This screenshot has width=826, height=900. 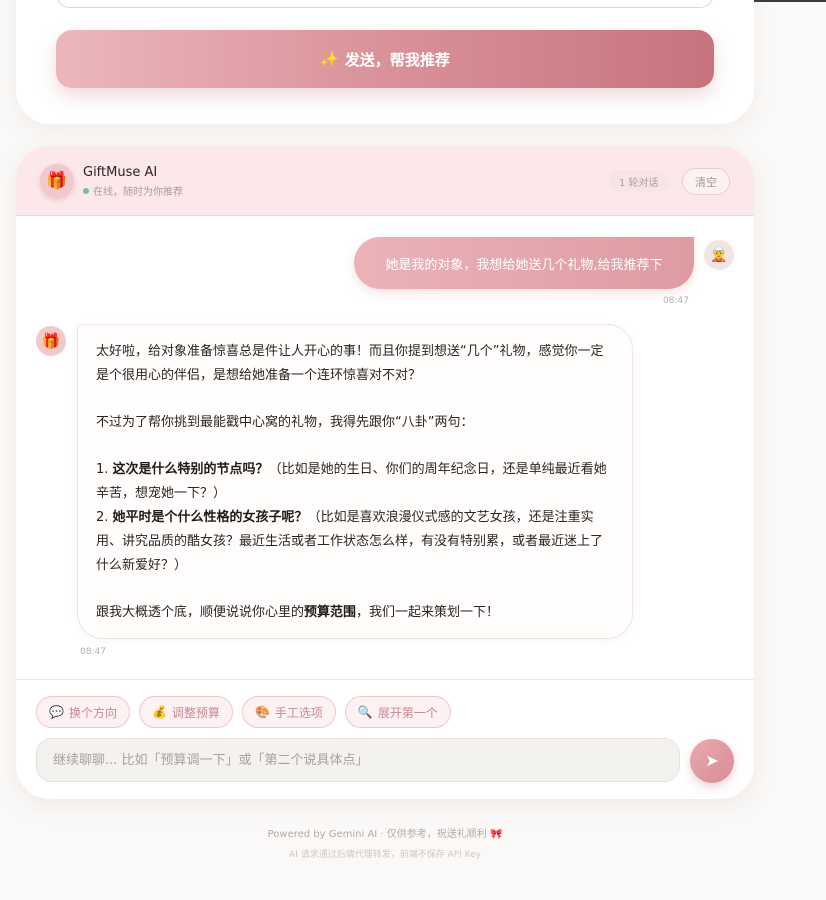 I want to click on recommend-form-card: ✨ 发送，帮我推荐, so click(x=385, y=62).